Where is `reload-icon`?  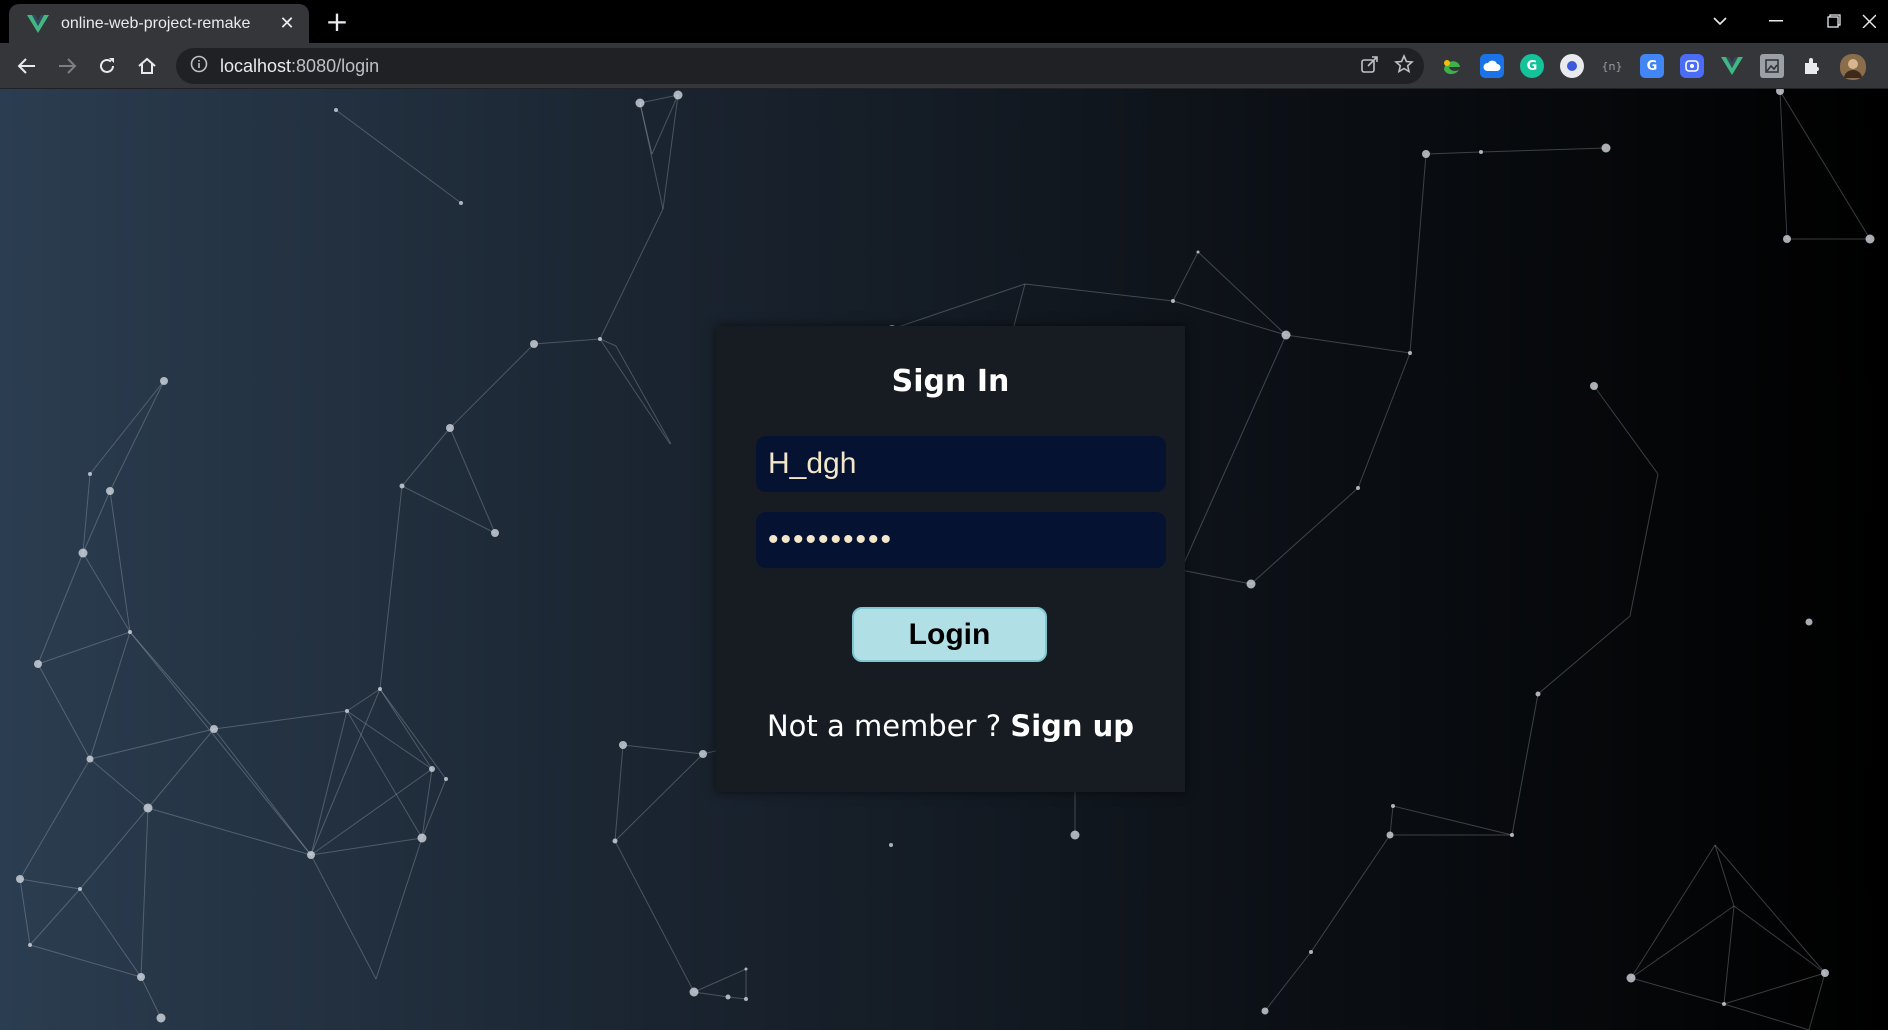 reload-icon is located at coordinates (107, 66).